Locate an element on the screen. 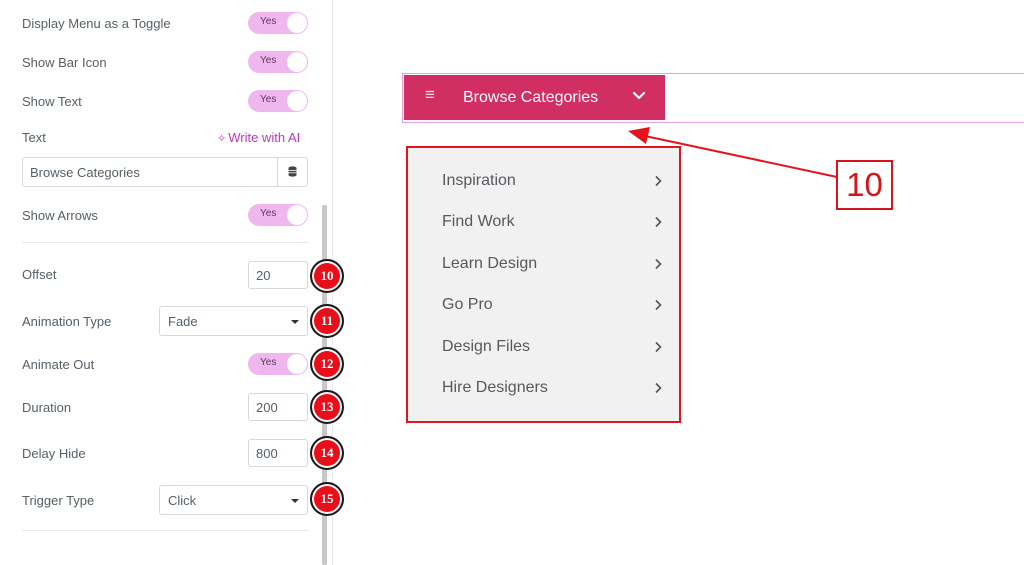 This screenshot has width=1024, height=565. display-menu-toggle-label: Display Menu as a Toggle is located at coordinates (96, 23).